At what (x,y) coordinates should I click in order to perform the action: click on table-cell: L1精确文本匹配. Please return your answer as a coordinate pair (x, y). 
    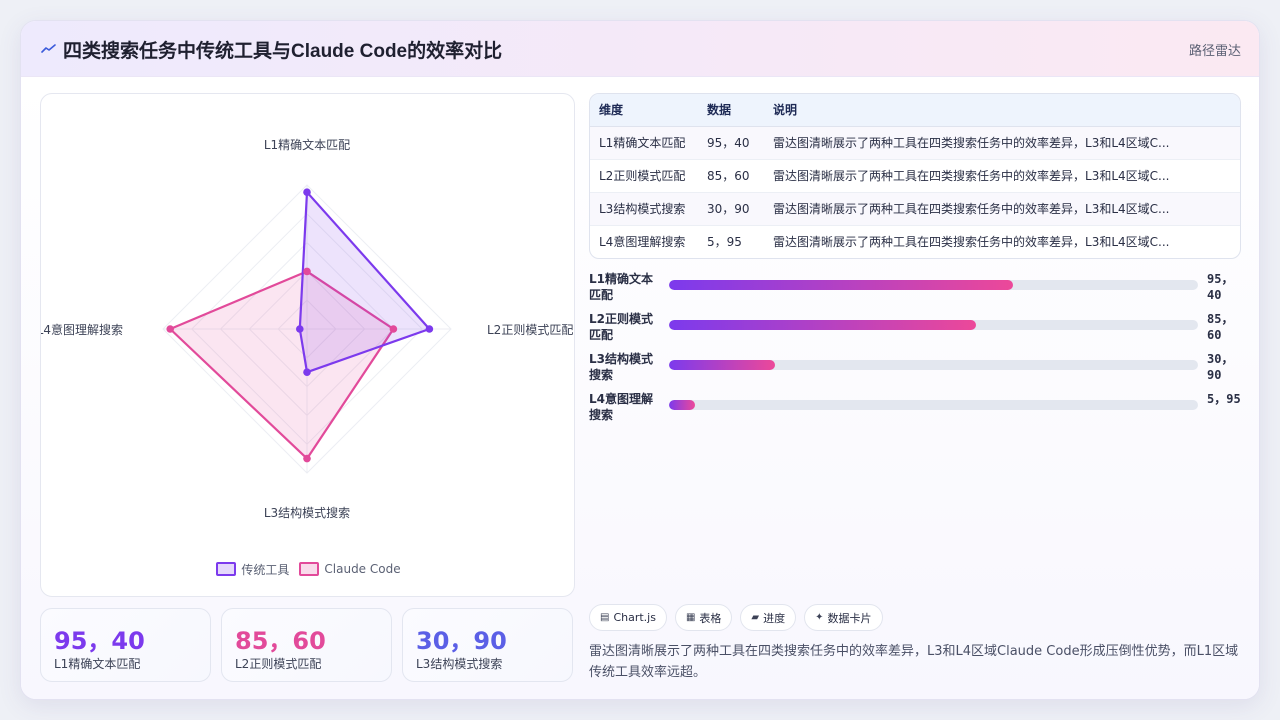
    Looking at the image, I should click on (648, 143).